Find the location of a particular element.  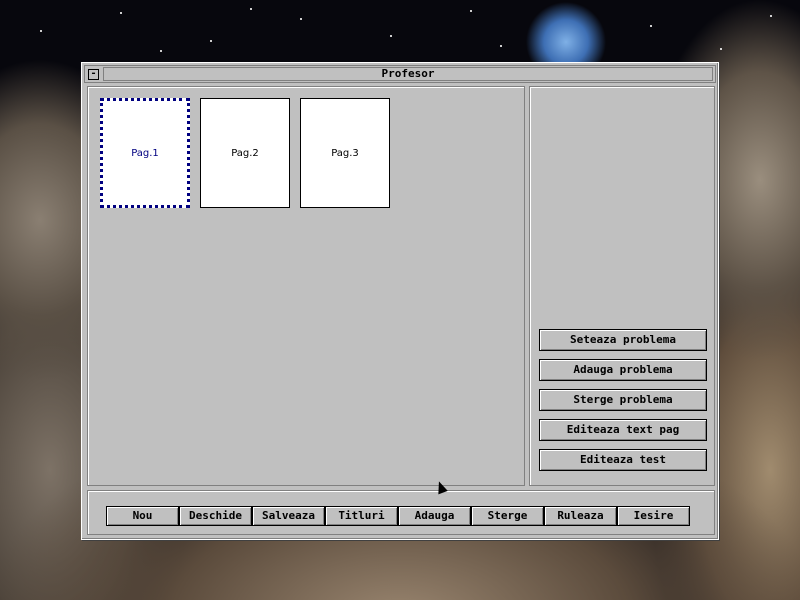

page-label: Pag.3 is located at coordinates (345, 153).